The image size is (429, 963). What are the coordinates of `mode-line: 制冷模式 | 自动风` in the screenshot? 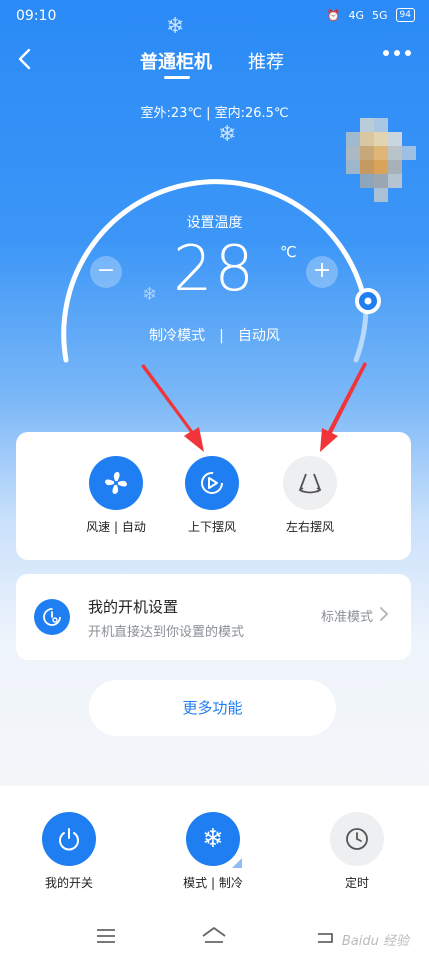 It's located at (214, 335).